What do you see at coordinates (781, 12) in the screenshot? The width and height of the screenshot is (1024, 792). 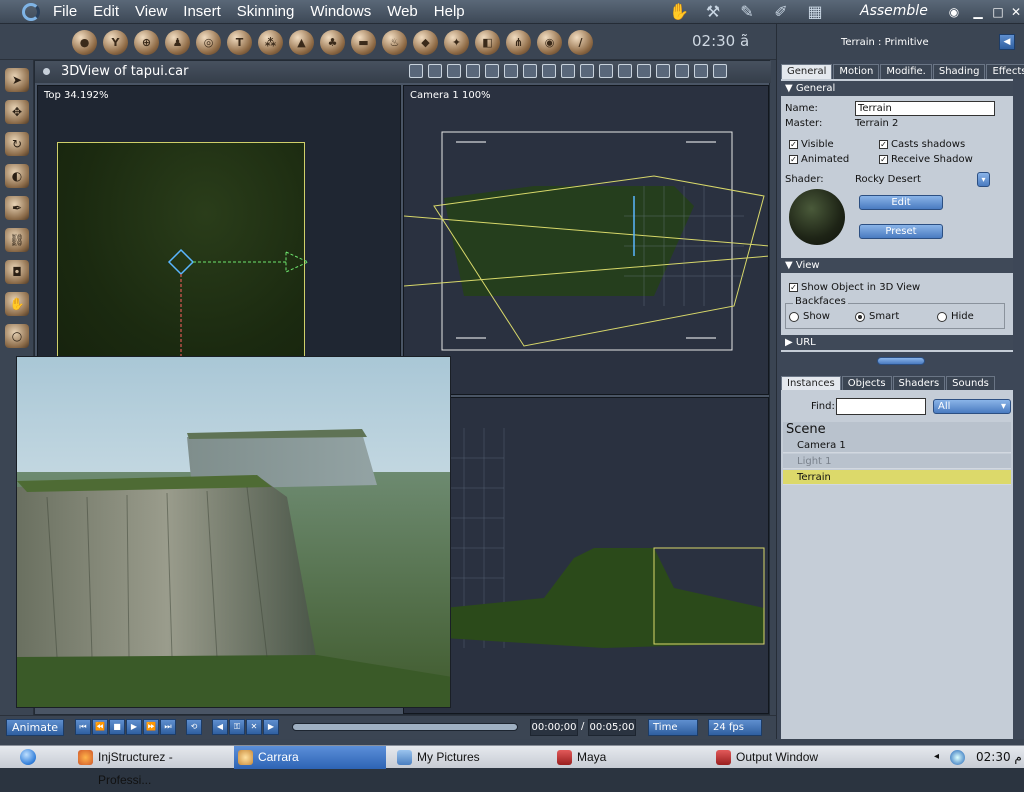 I see `texture-room-brush-icon: ✐` at bounding box center [781, 12].